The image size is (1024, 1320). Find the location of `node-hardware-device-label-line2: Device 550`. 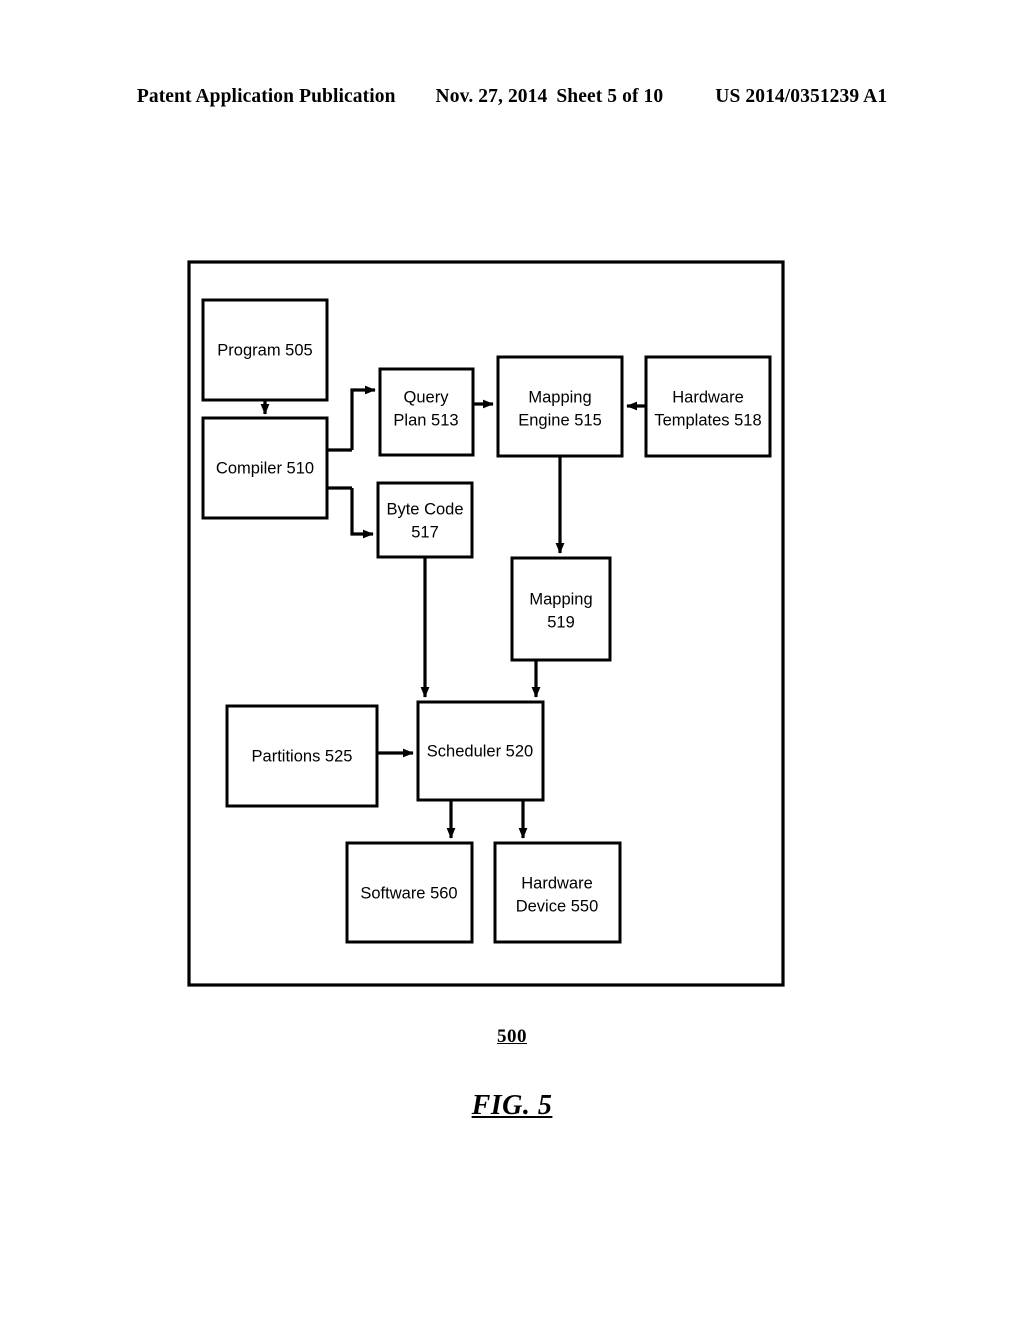

node-hardware-device-label-line2: Device 550 is located at coordinates (557, 906).